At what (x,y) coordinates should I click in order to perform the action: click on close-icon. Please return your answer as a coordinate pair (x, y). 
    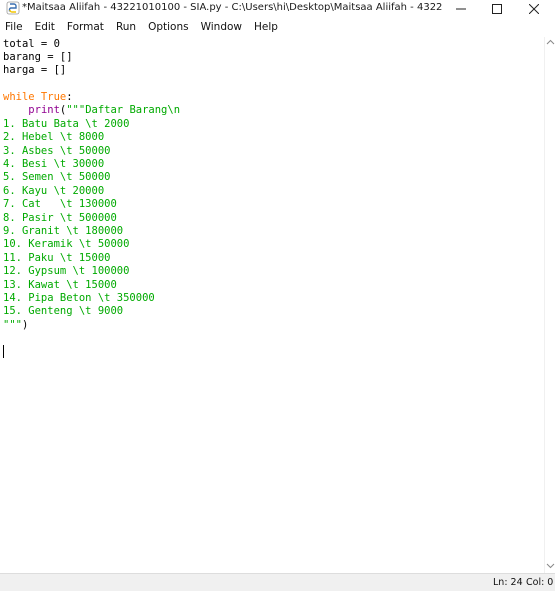
    Looking at the image, I should click on (534, 8).